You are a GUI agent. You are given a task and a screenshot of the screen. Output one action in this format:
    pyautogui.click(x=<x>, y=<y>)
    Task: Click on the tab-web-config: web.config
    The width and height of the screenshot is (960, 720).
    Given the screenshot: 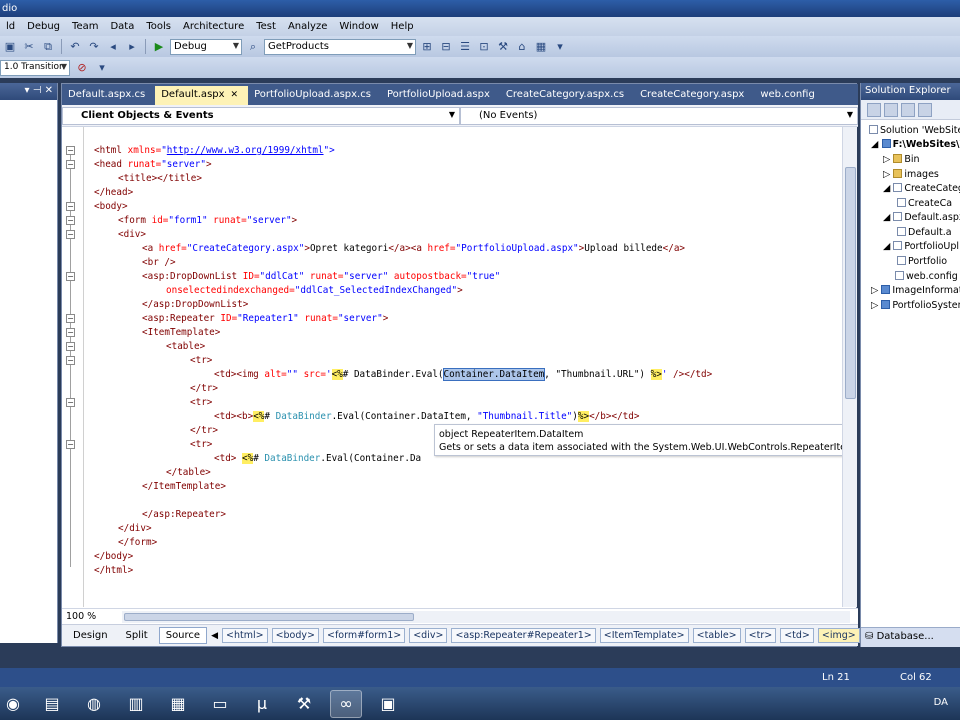 What is the action you would take?
    pyautogui.click(x=789, y=95)
    